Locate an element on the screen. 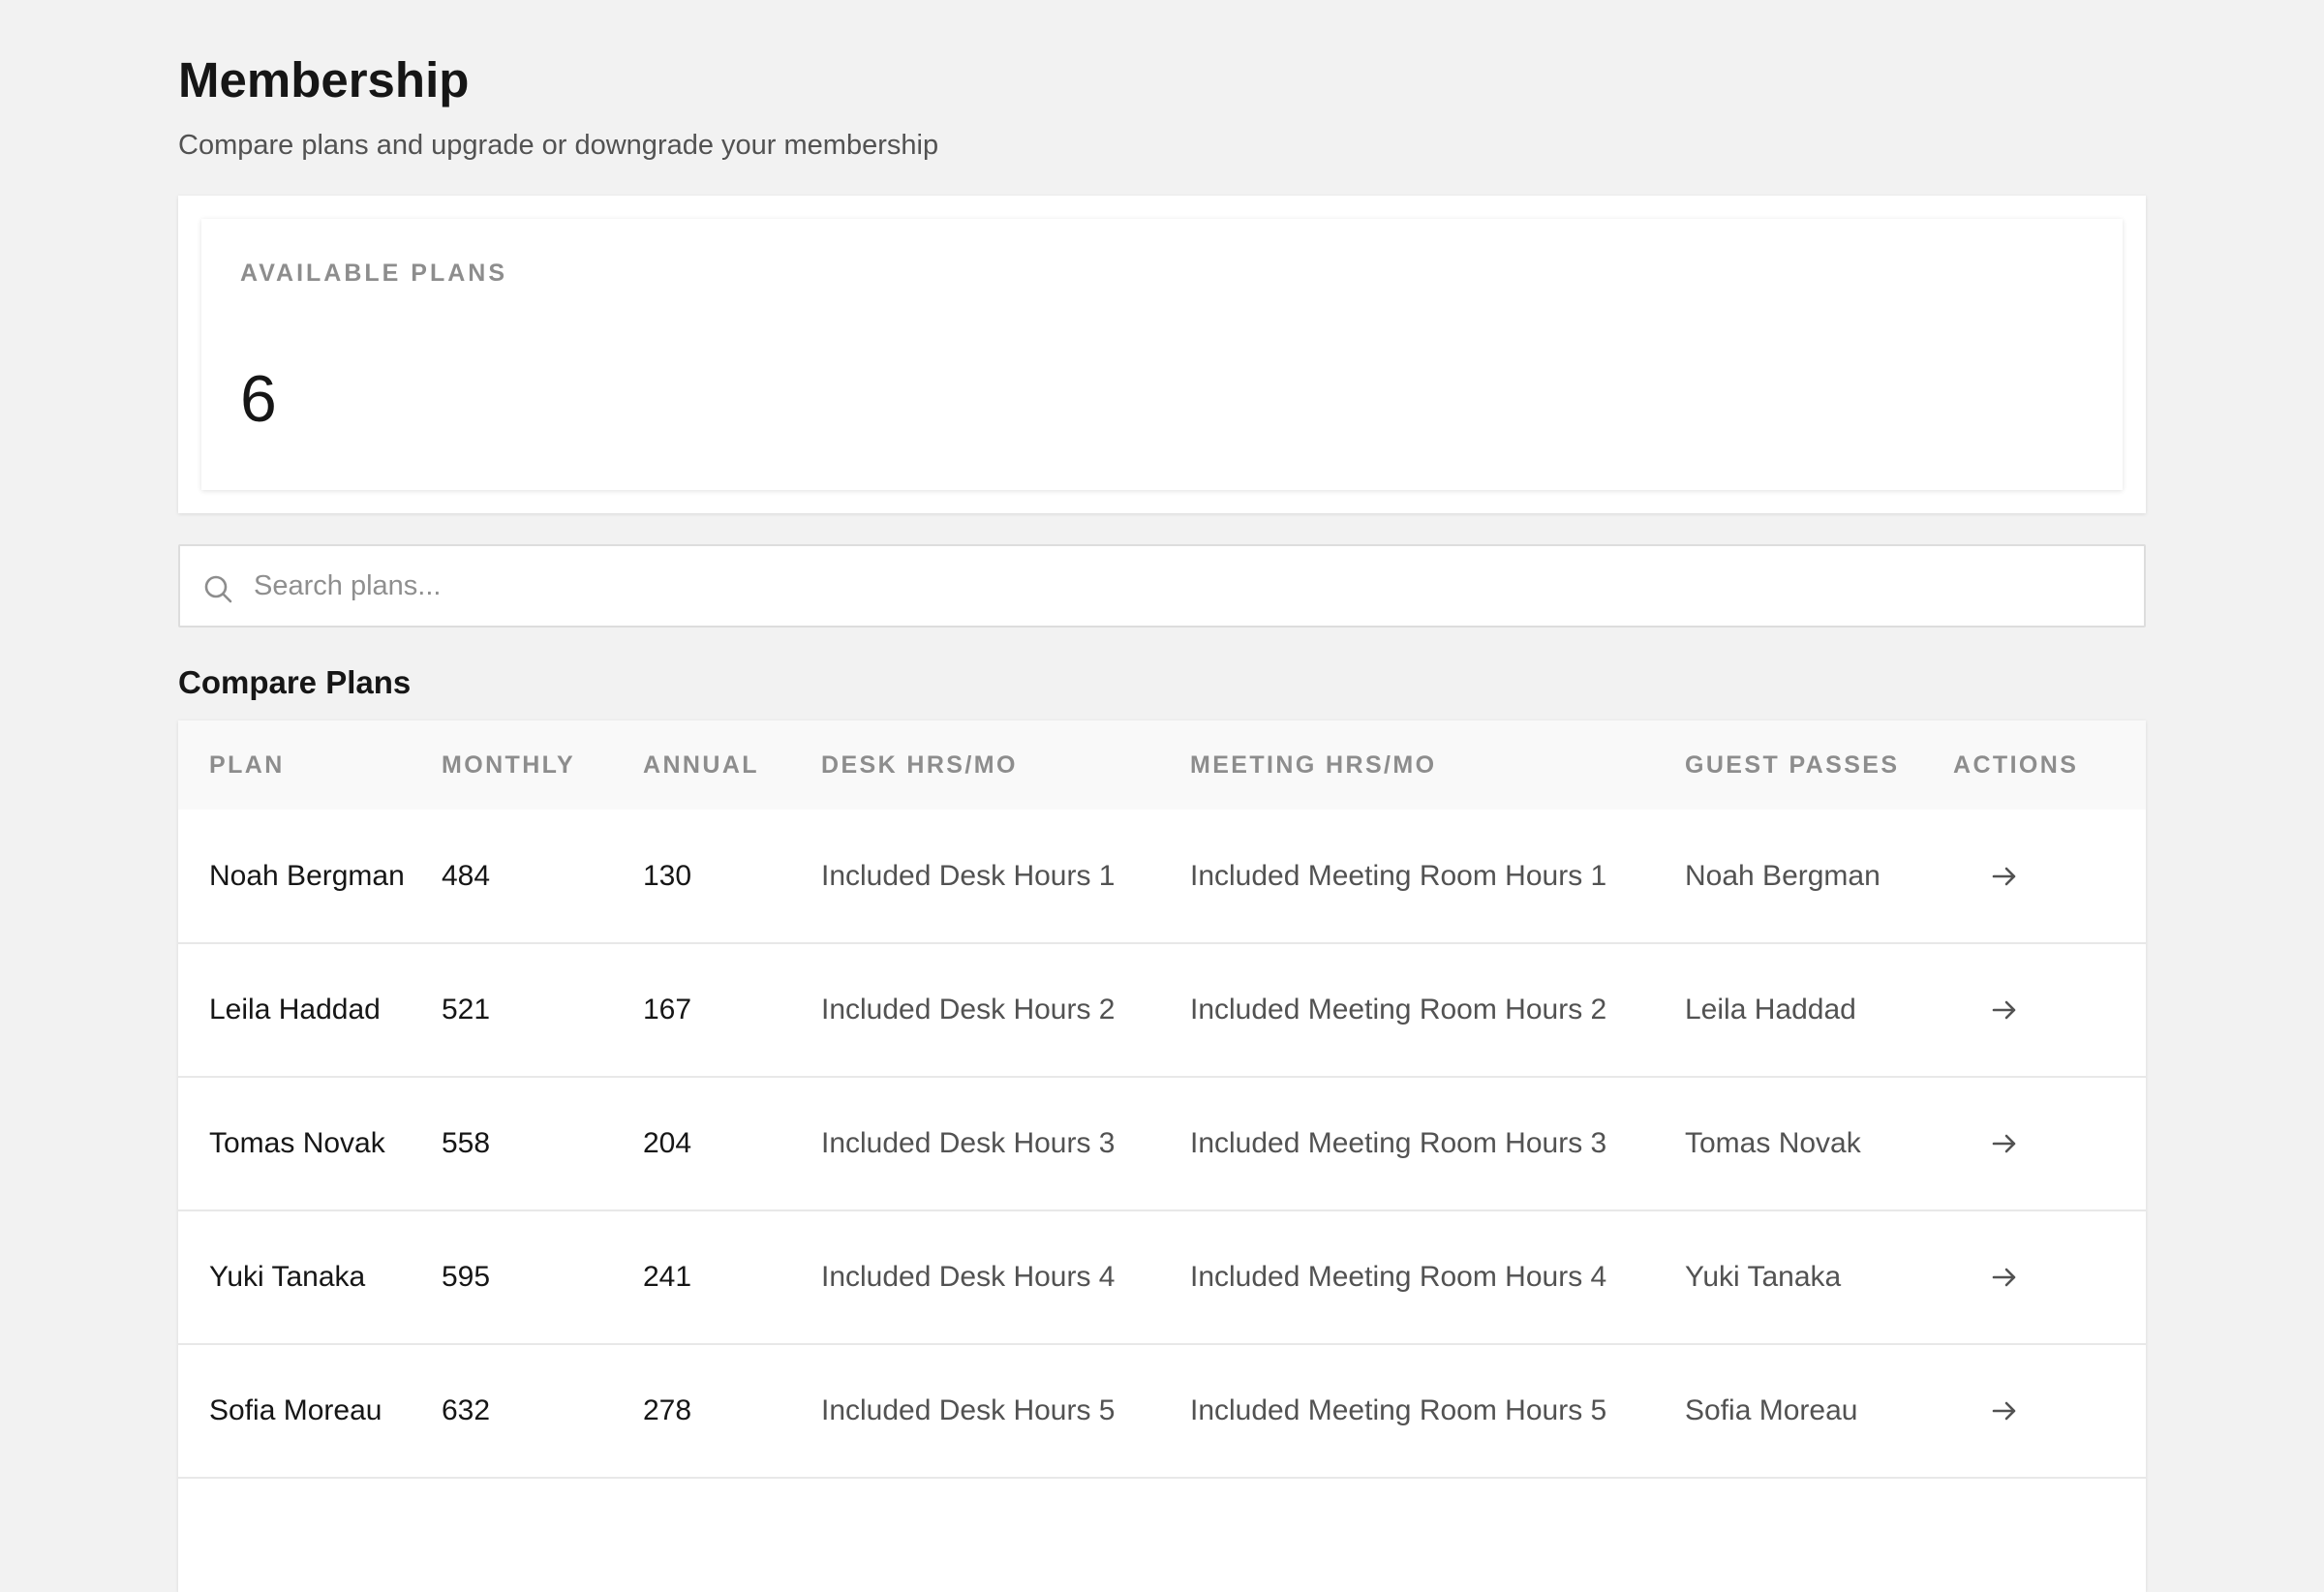  plan-name-cell: Sofia Moreau is located at coordinates (295, 1410).